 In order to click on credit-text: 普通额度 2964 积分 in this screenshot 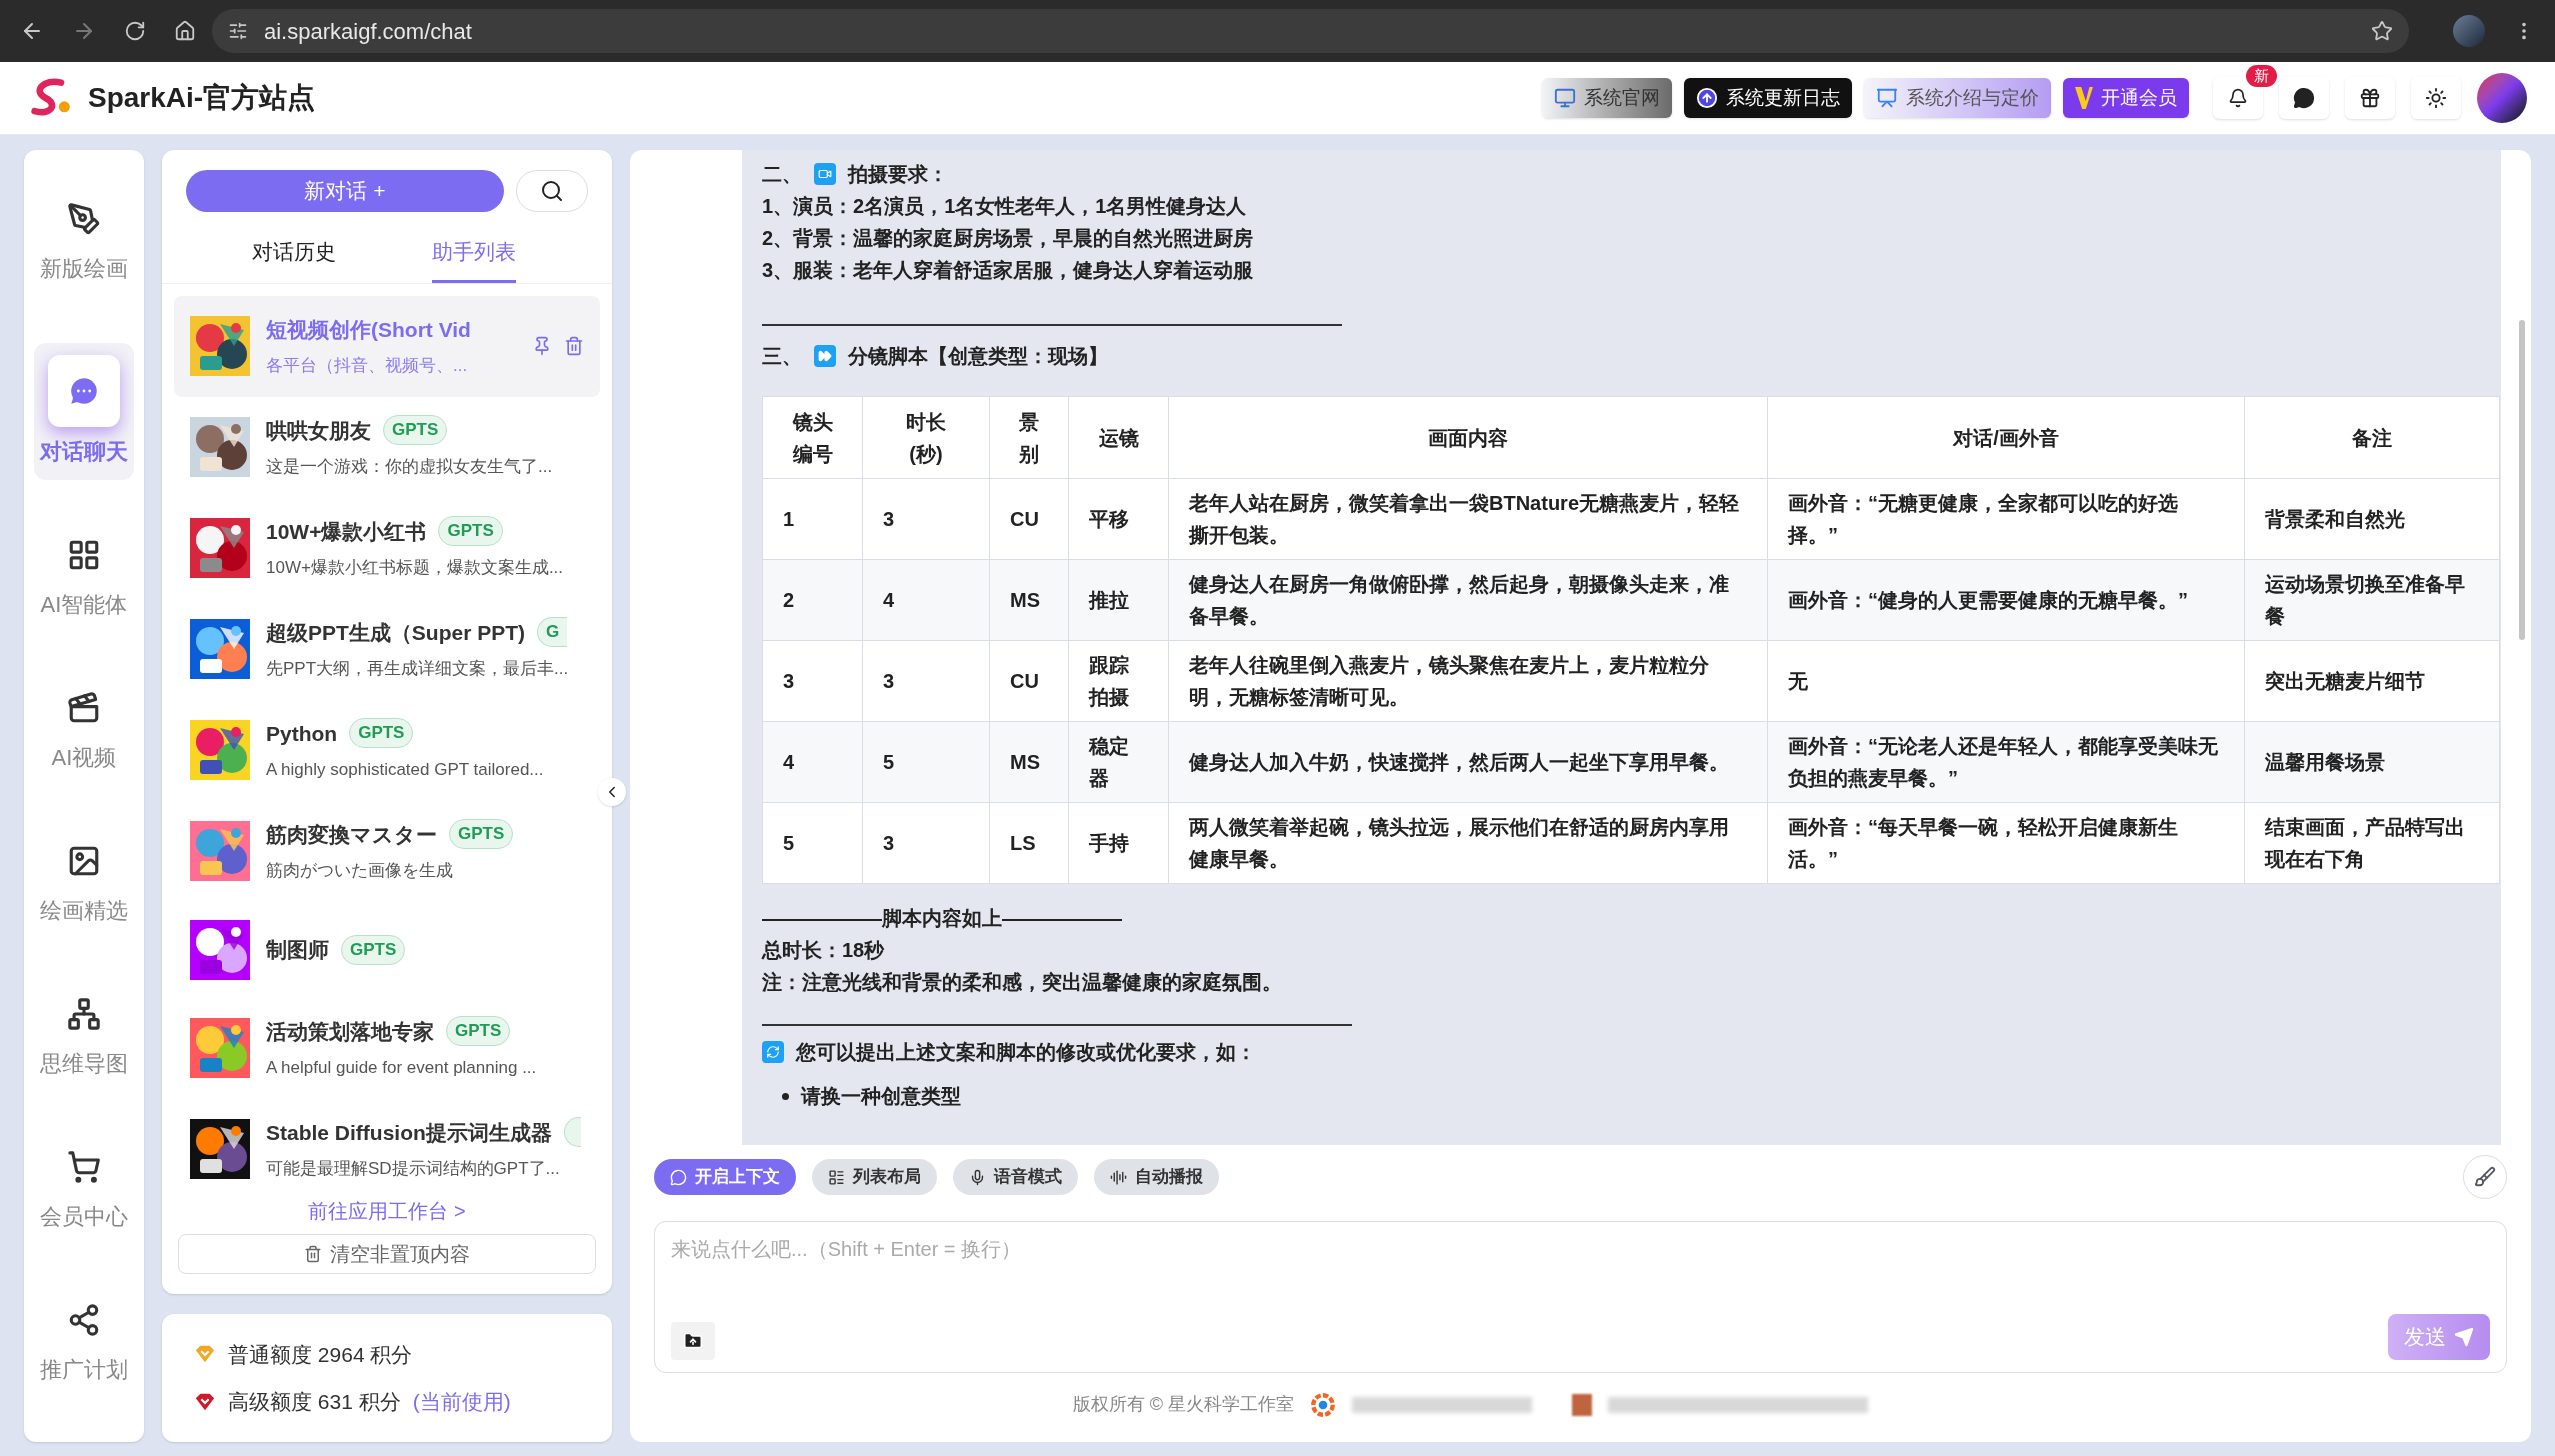, I will do `click(320, 1354)`.